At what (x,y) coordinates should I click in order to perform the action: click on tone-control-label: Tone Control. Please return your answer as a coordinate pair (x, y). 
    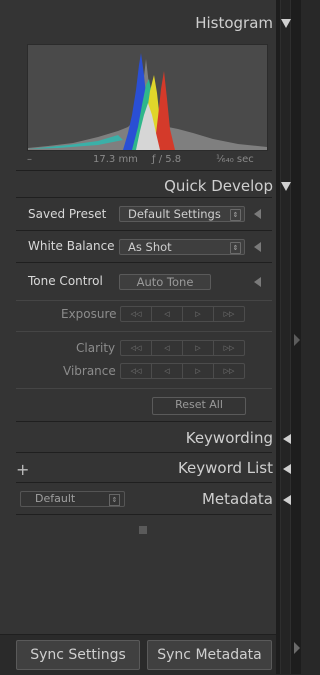
    Looking at the image, I should click on (65, 281).